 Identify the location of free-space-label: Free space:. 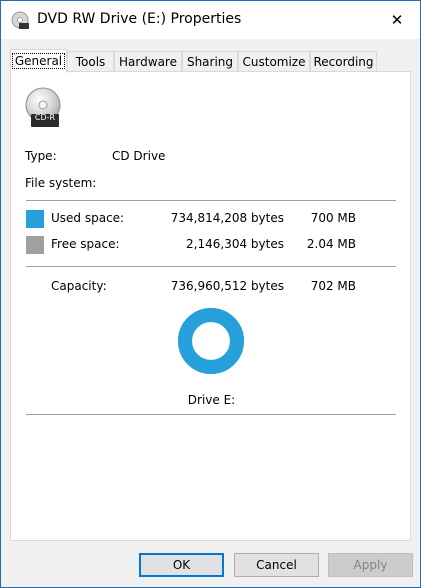
(85, 244).